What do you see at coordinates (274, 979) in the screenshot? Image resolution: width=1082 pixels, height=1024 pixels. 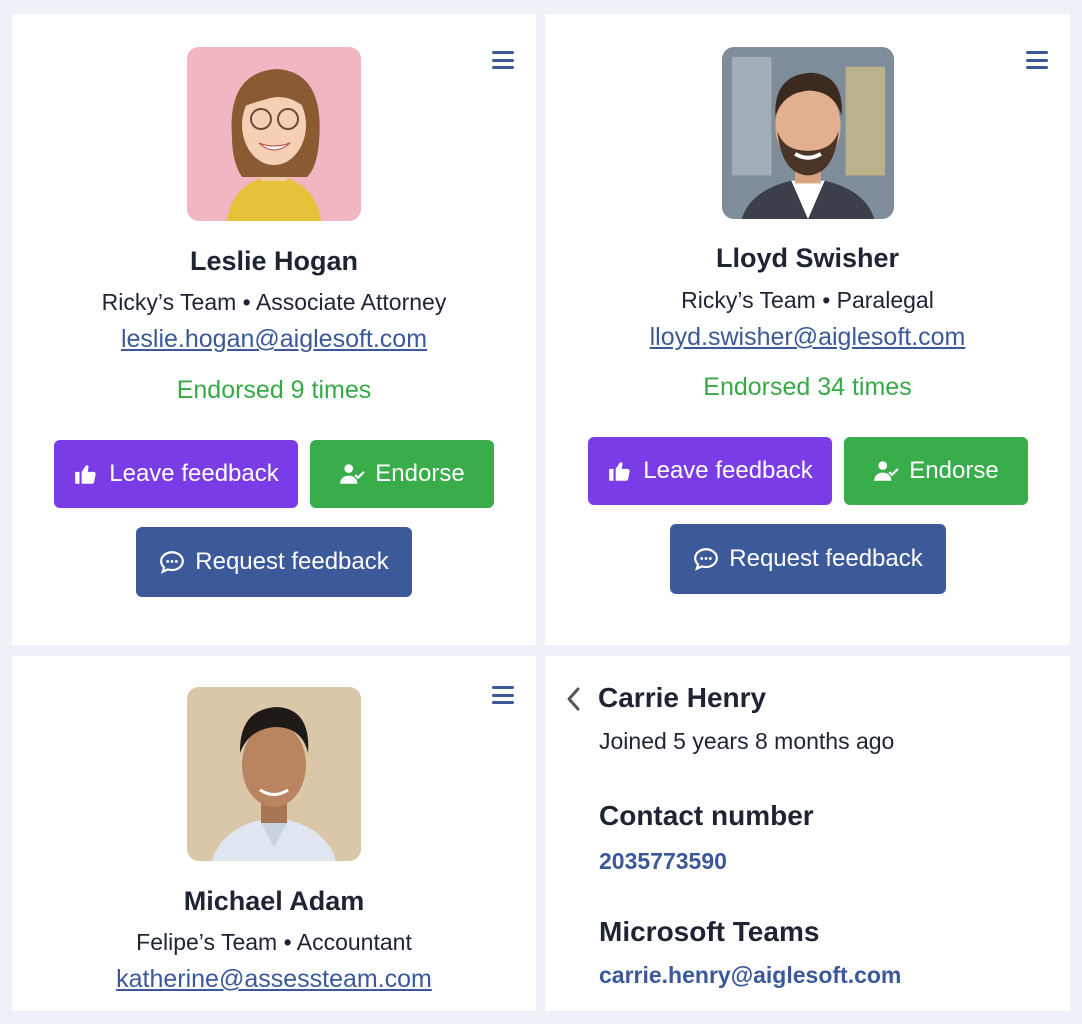 I see `profile-email-link: katherine@assessteam.com` at bounding box center [274, 979].